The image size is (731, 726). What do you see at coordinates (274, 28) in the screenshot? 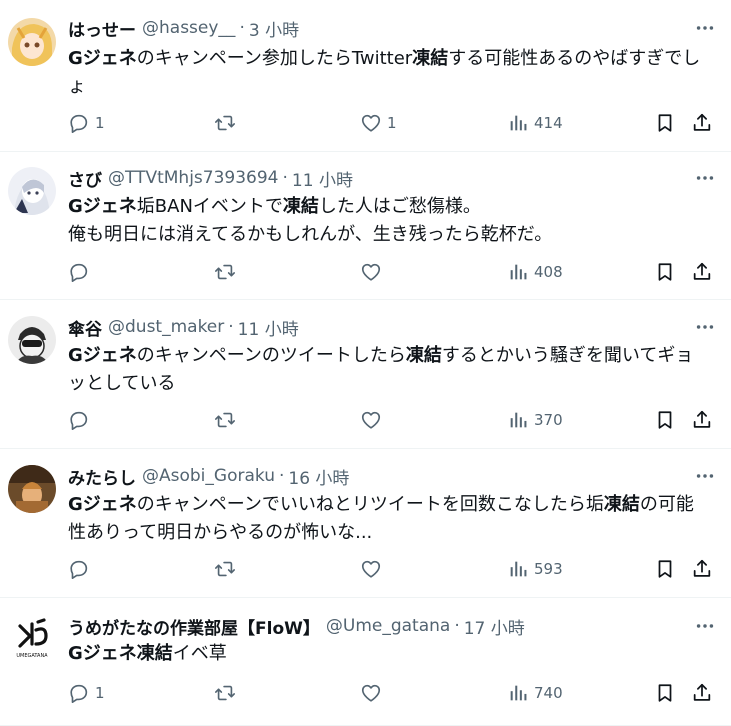
I see `timestamp: 3 小時` at bounding box center [274, 28].